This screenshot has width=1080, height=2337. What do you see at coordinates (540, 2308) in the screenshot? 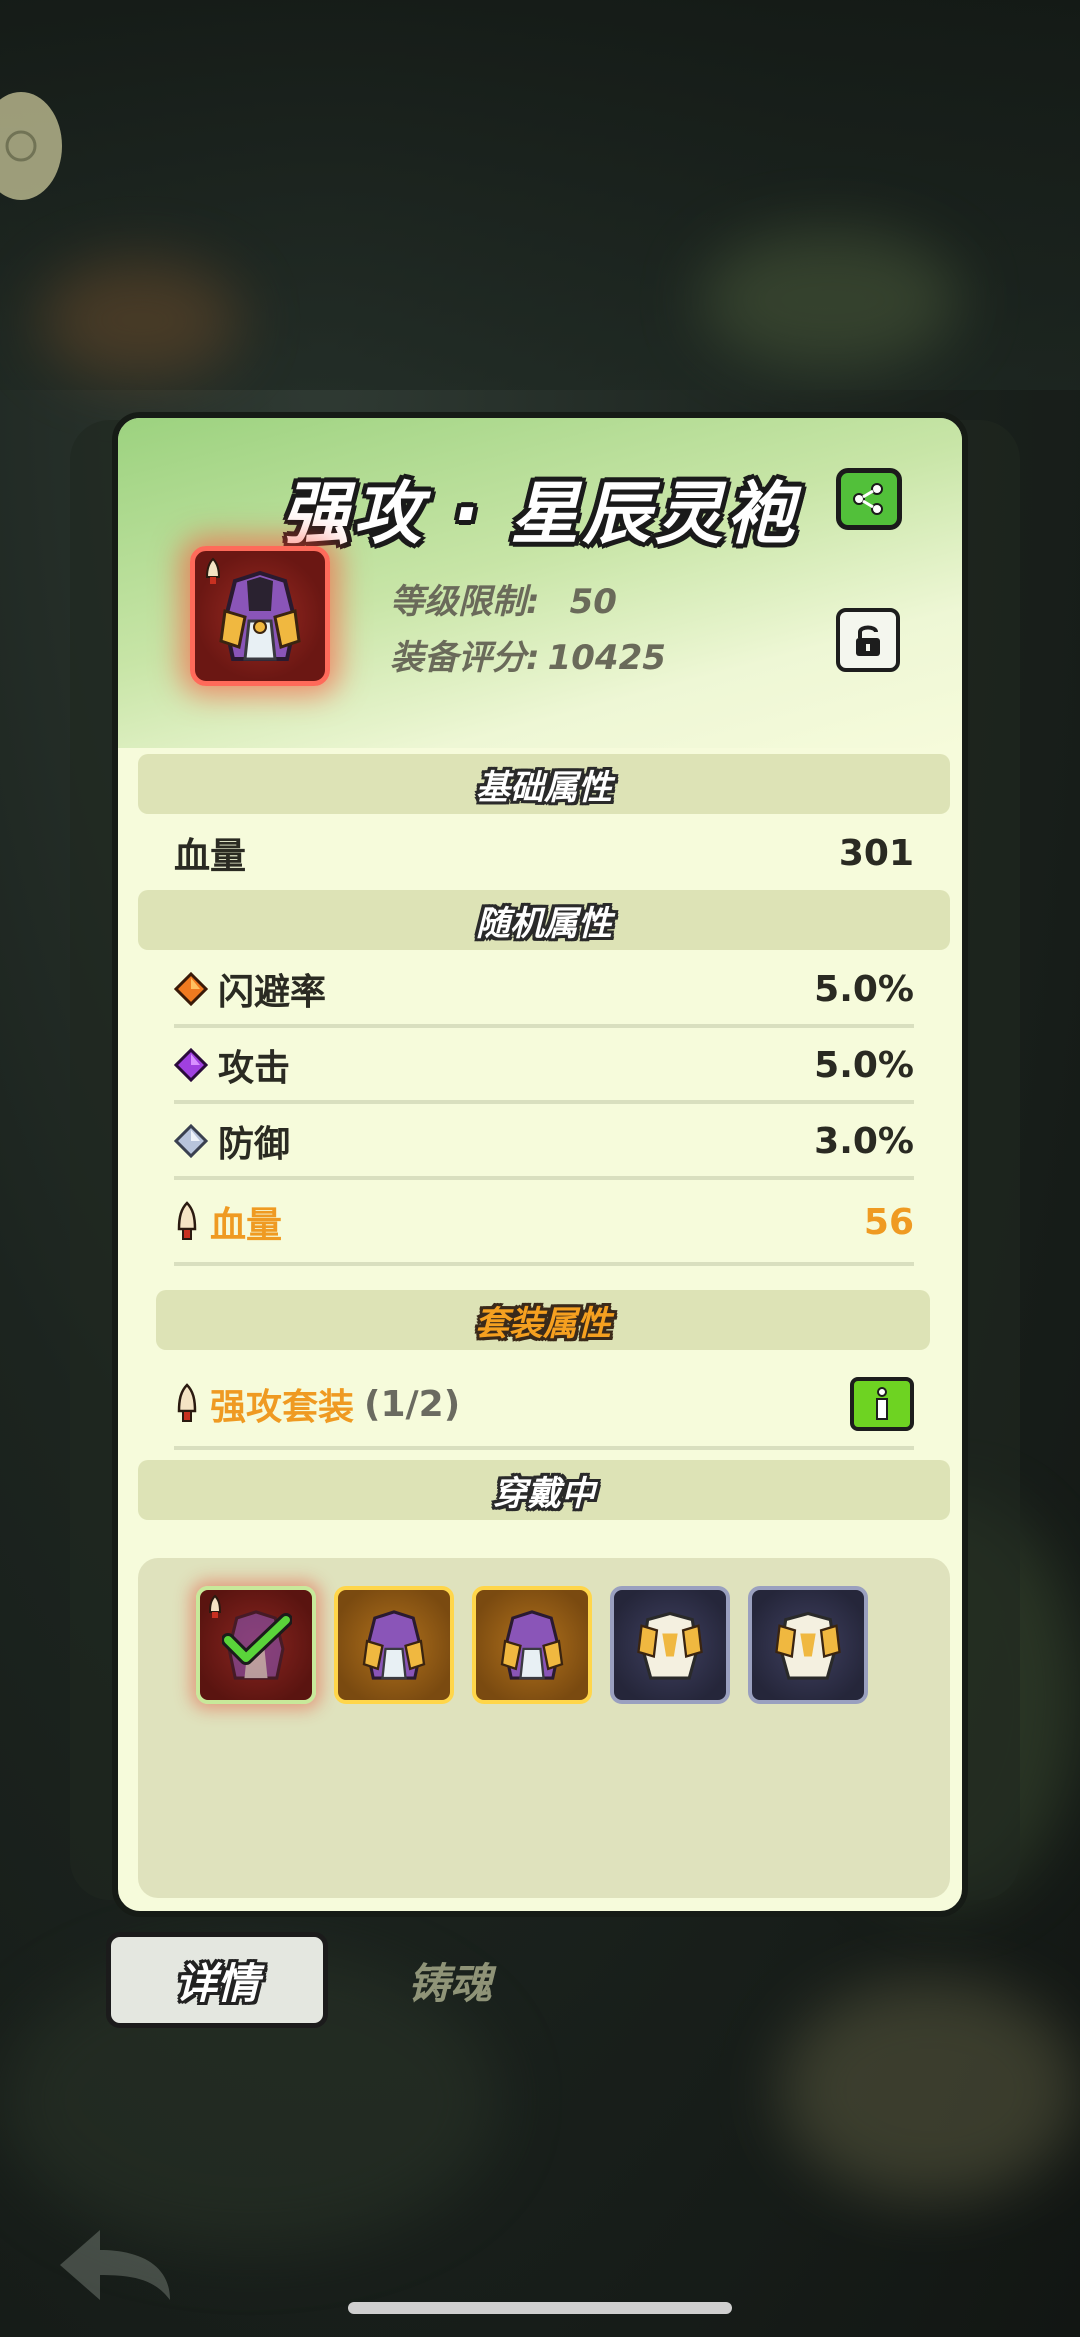
I see `home-indicator` at bounding box center [540, 2308].